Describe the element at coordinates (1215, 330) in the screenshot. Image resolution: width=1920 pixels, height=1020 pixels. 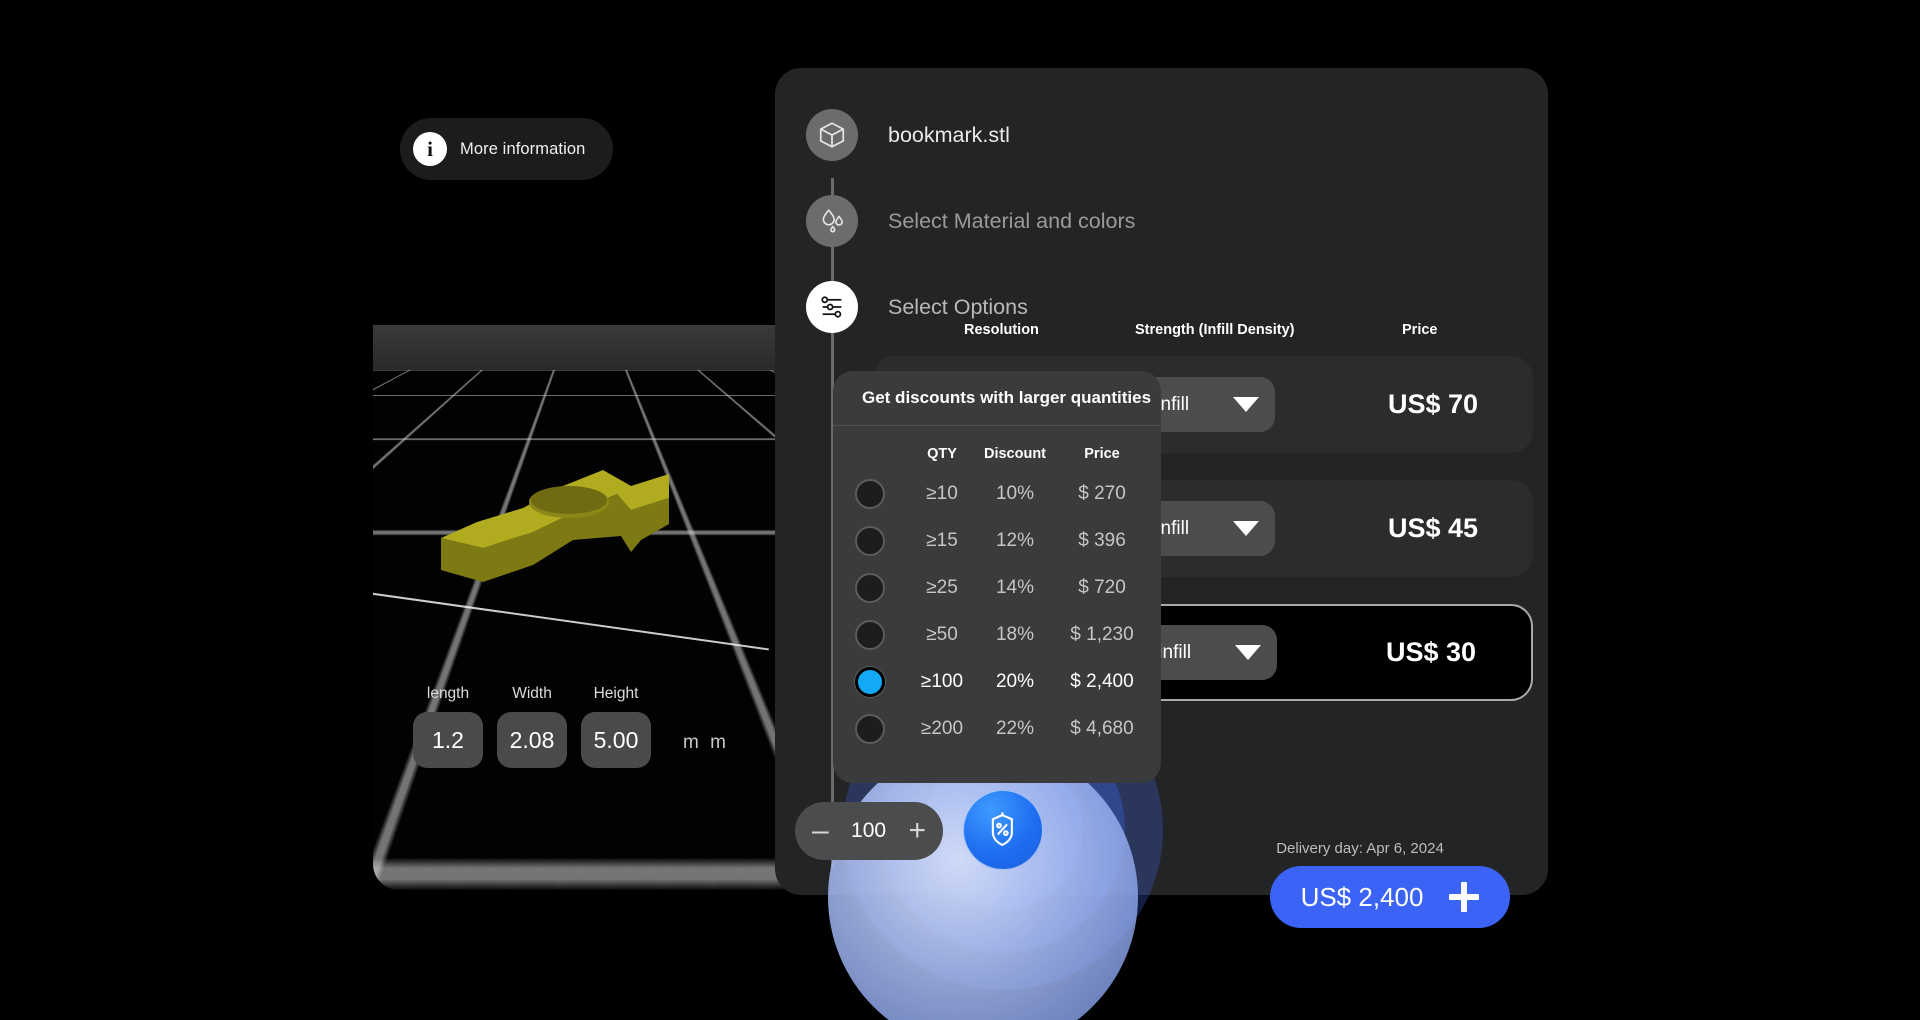
I see `column-header-strength: Strength (Infill Density)` at that location.